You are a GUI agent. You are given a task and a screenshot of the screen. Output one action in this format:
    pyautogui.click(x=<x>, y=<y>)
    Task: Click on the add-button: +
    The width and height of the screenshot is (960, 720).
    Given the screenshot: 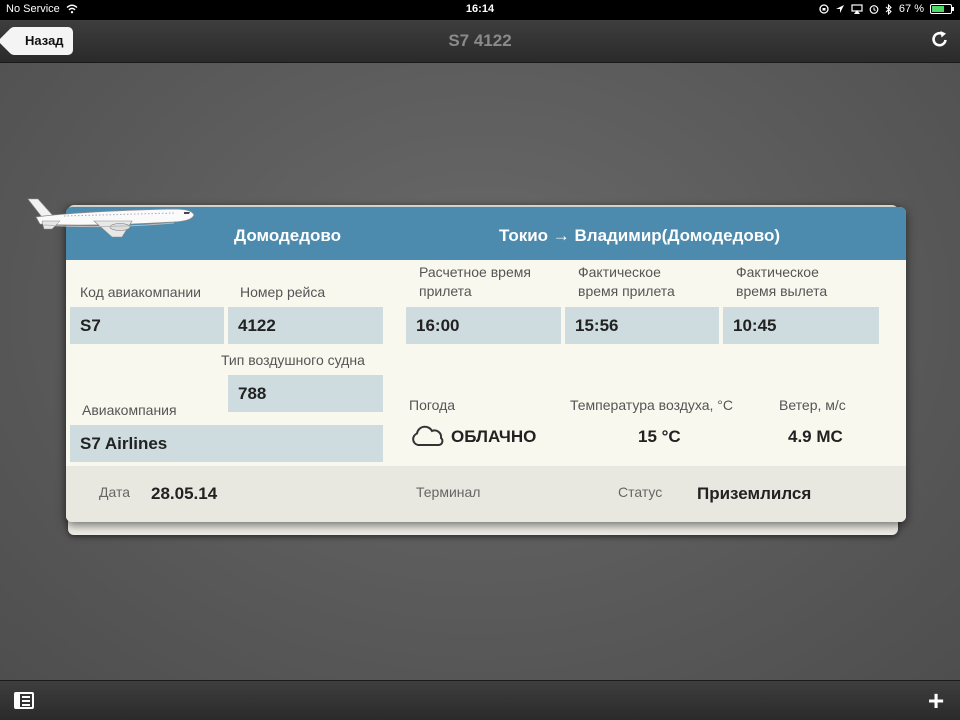 What is the action you would take?
    pyautogui.click(x=936, y=701)
    